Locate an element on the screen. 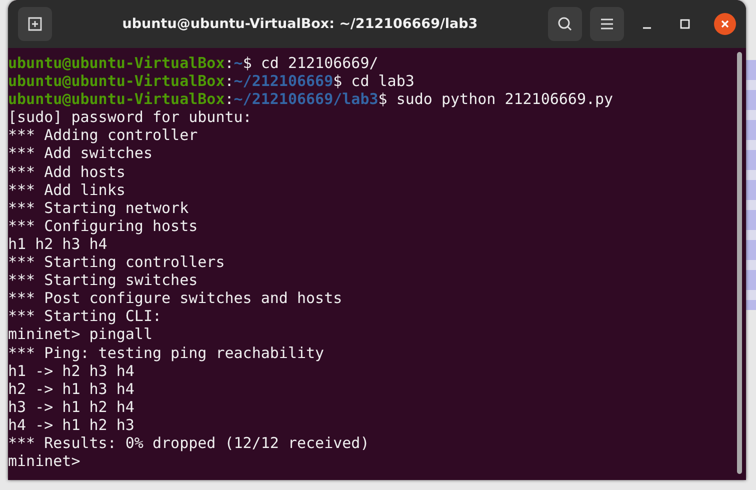 This screenshot has width=756, height=490. search-icon is located at coordinates (565, 24).